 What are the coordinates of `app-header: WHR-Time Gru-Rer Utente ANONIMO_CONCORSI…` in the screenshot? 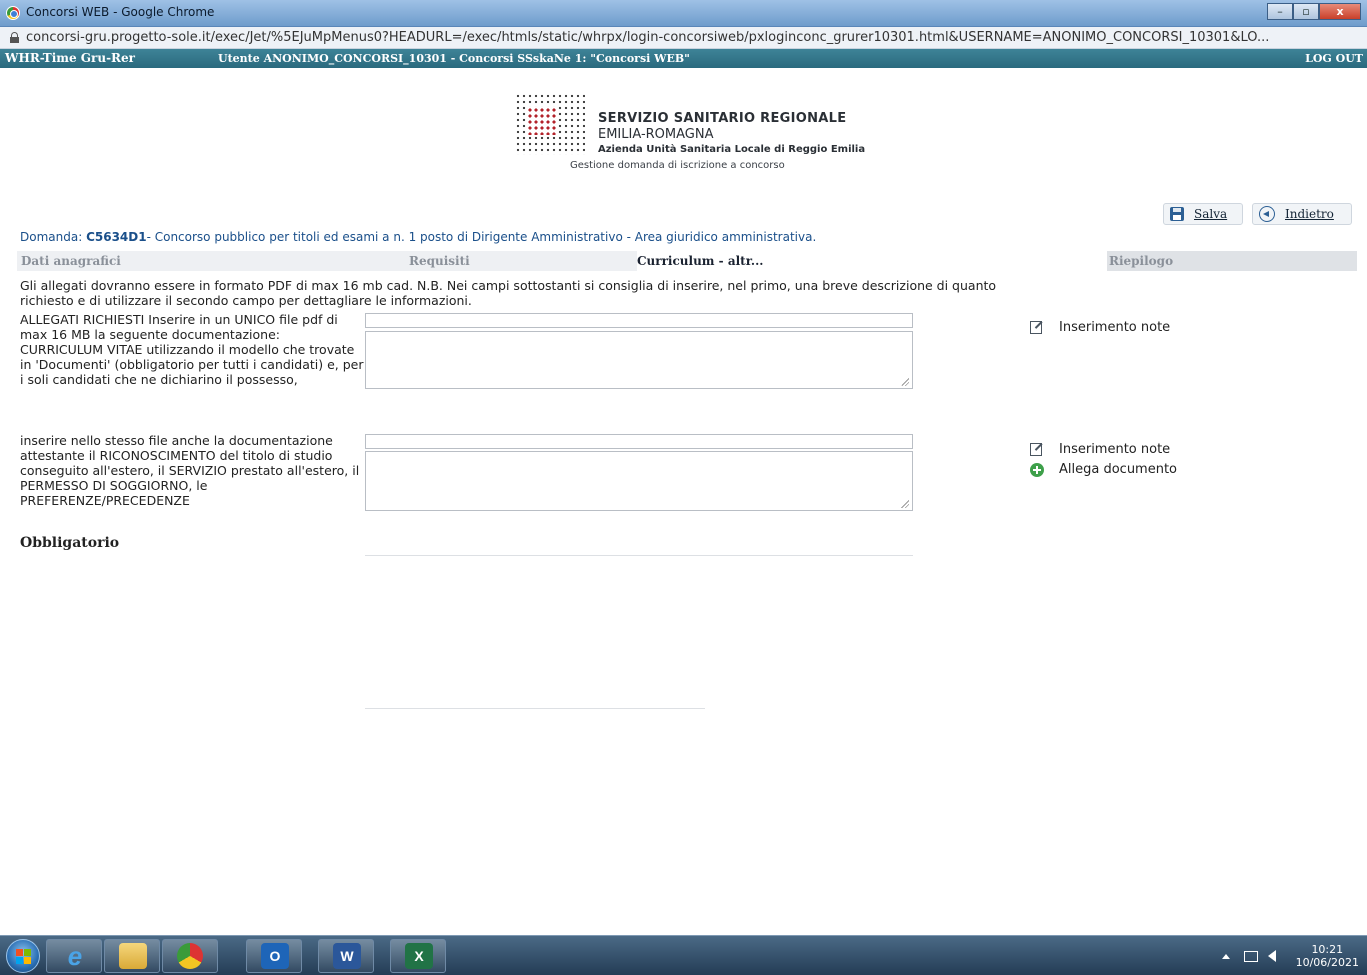 It's located at (683, 58).